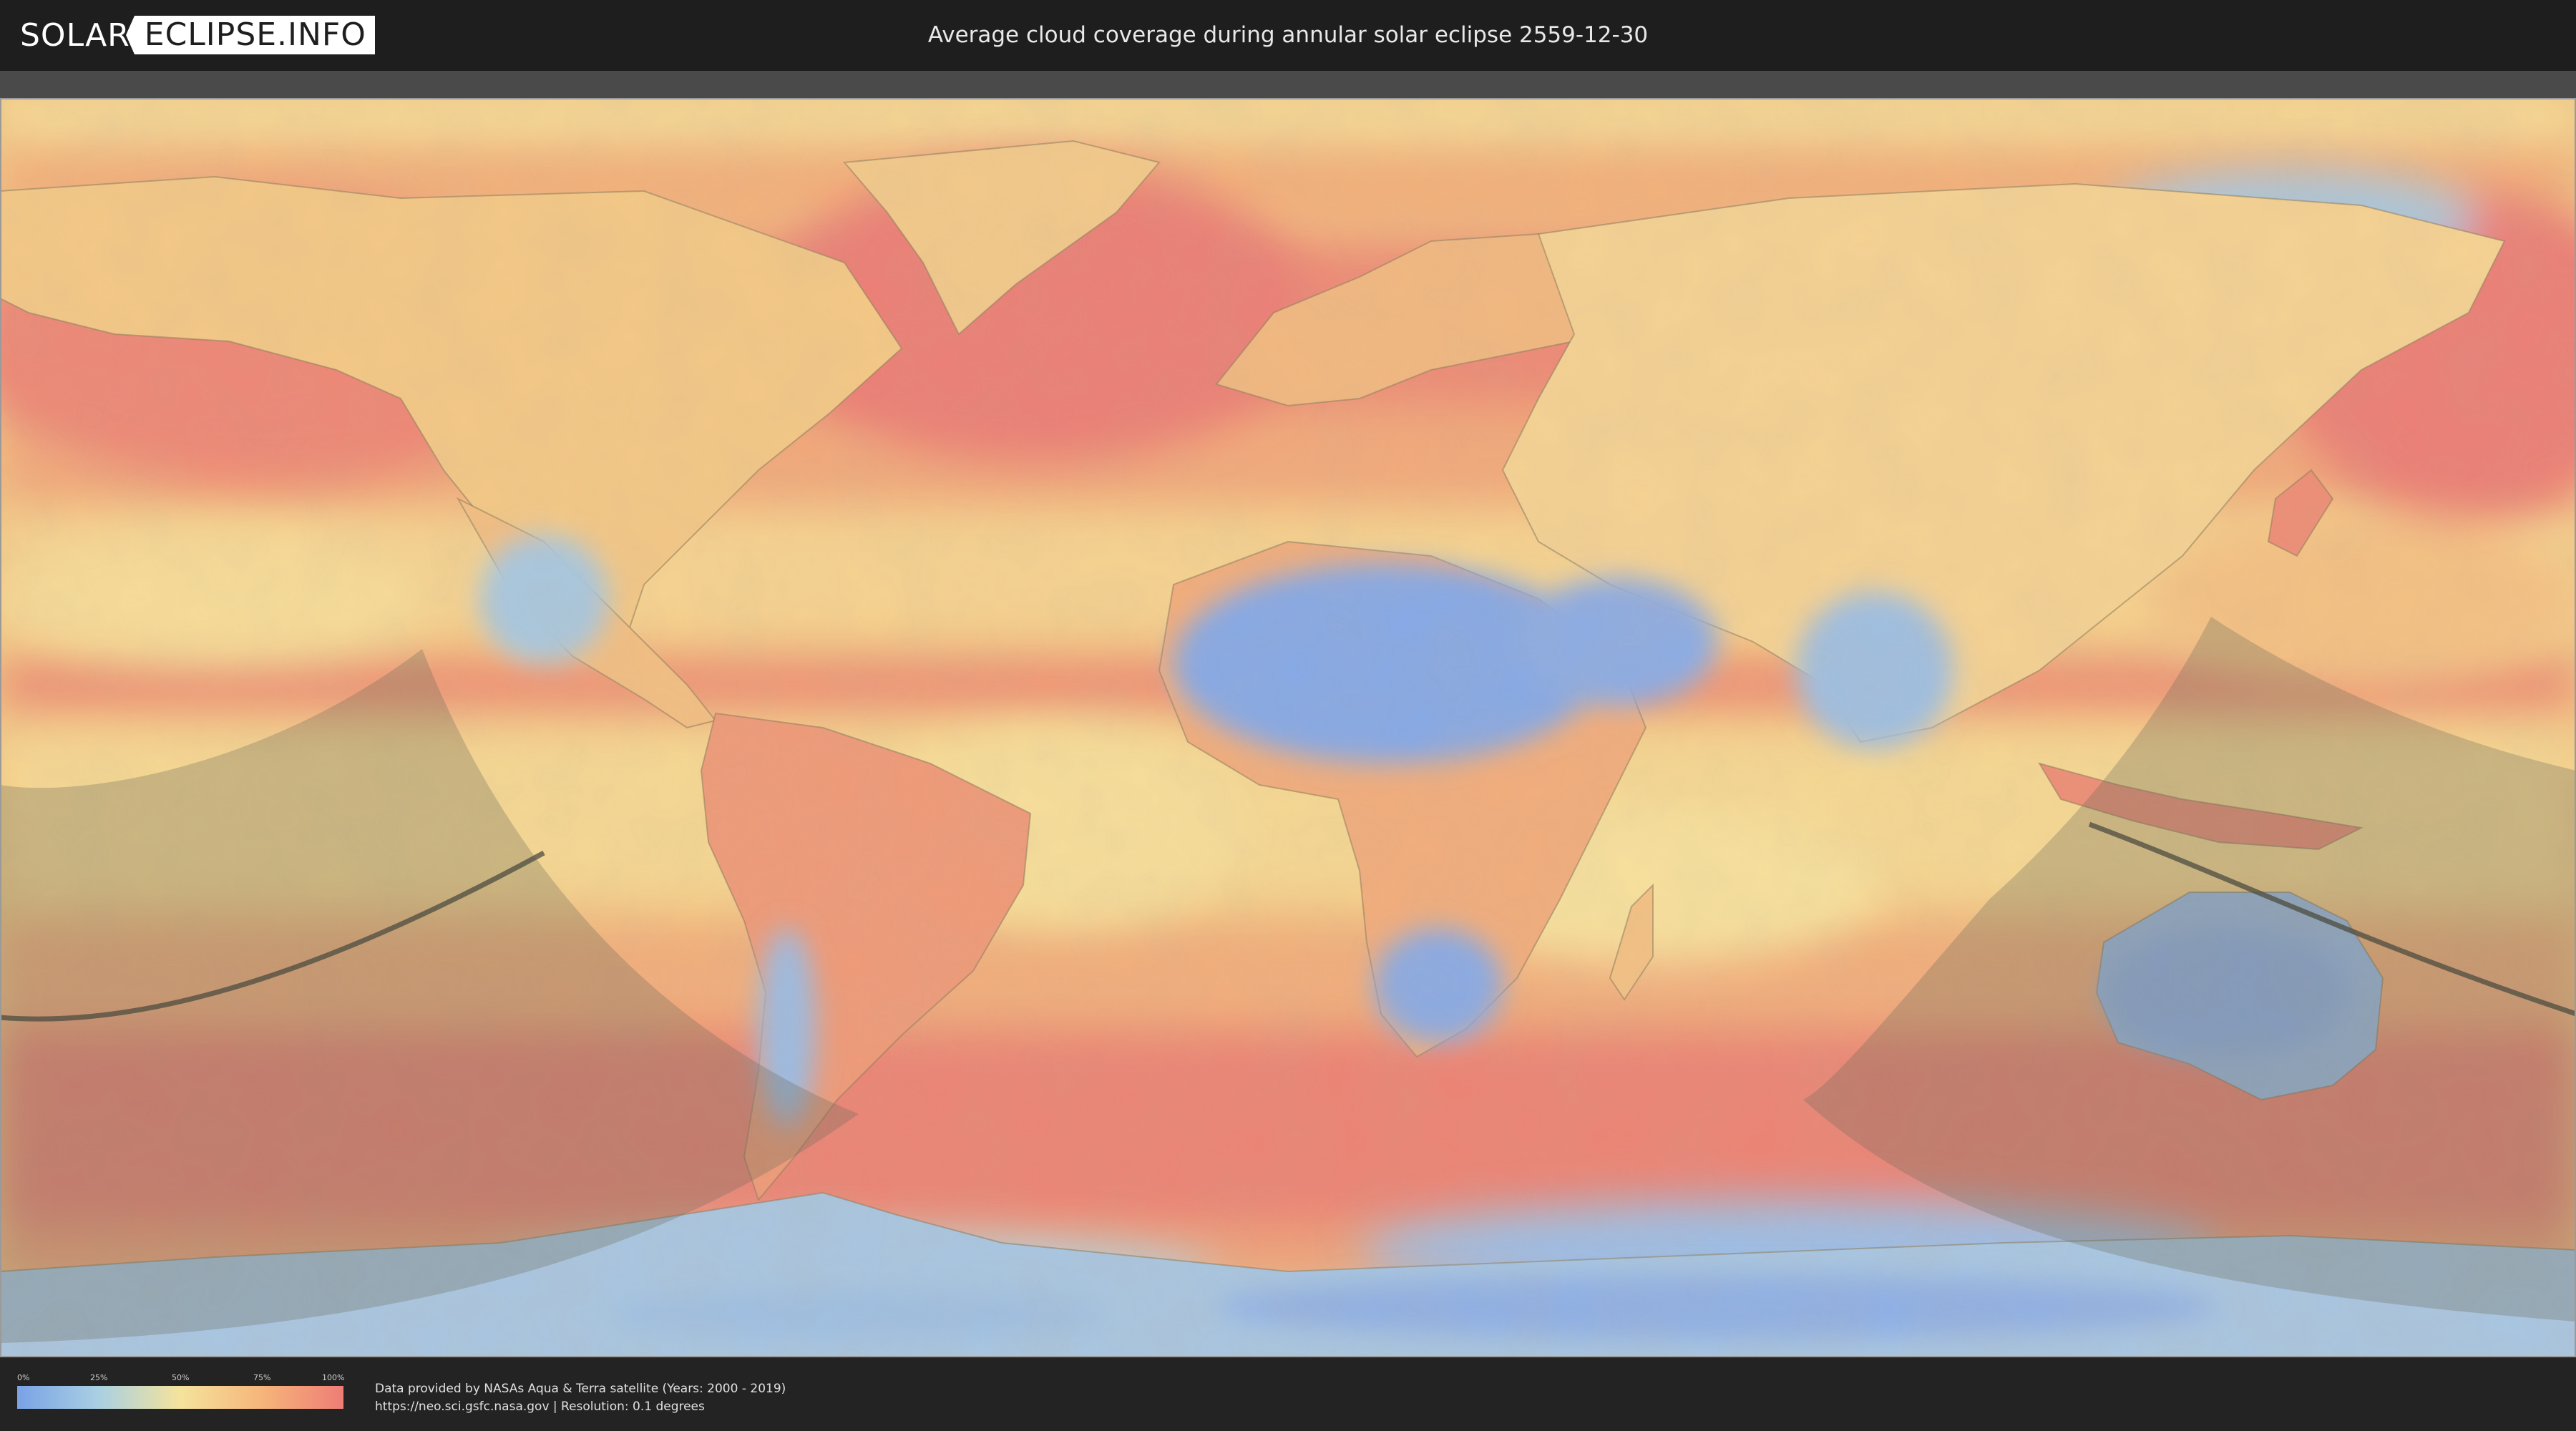 The image size is (2576, 1431). What do you see at coordinates (180, 1397) in the screenshot?
I see `legend-color-bar` at bounding box center [180, 1397].